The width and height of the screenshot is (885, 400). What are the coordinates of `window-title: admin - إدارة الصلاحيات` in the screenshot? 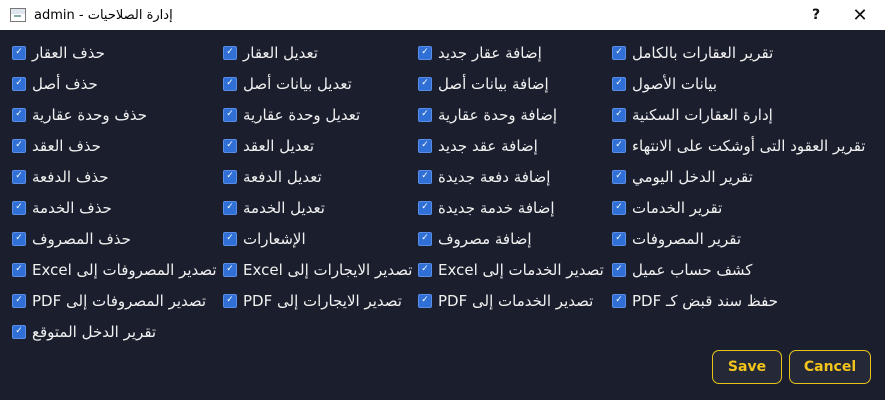 It's located at (103, 15).